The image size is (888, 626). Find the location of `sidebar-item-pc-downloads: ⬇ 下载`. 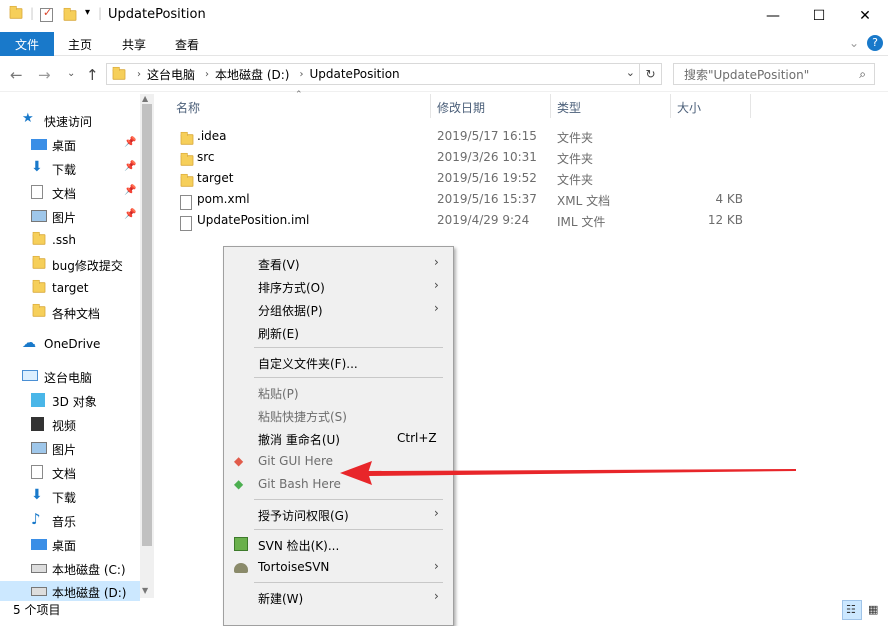

sidebar-item-pc-downloads: ⬇ 下载 is located at coordinates (70, 496).